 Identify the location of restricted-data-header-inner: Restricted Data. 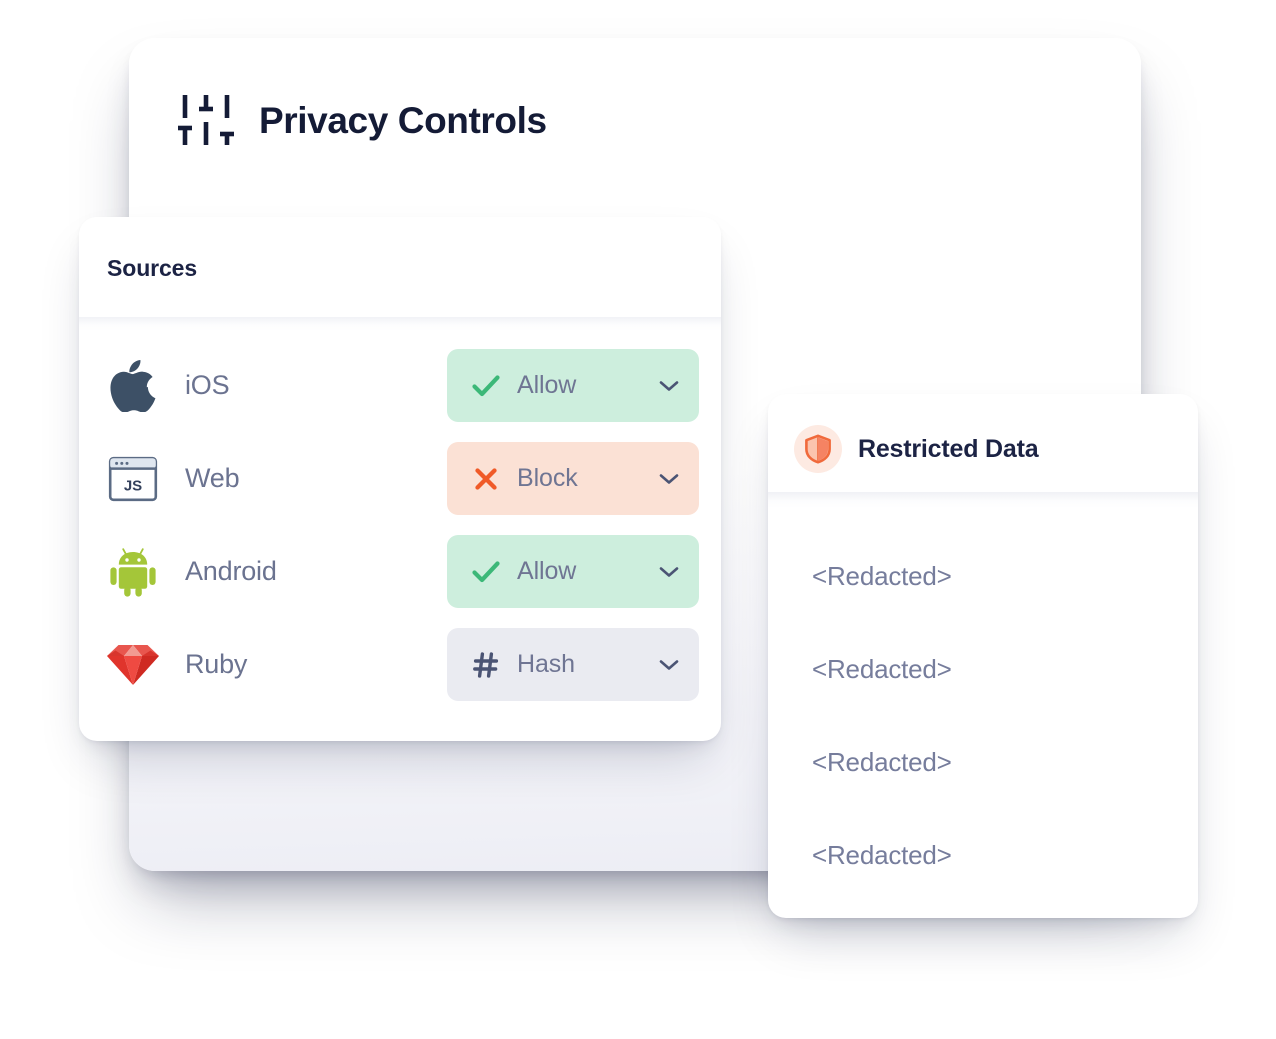
(916, 449).